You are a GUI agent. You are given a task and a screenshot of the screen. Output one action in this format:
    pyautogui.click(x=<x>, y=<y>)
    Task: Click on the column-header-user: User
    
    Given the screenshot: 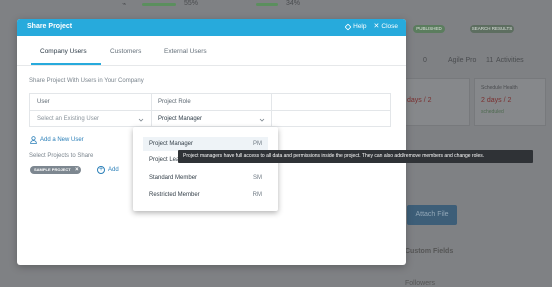 What is the action you would take?
    pyautogui.click(x=43, y=102)
    